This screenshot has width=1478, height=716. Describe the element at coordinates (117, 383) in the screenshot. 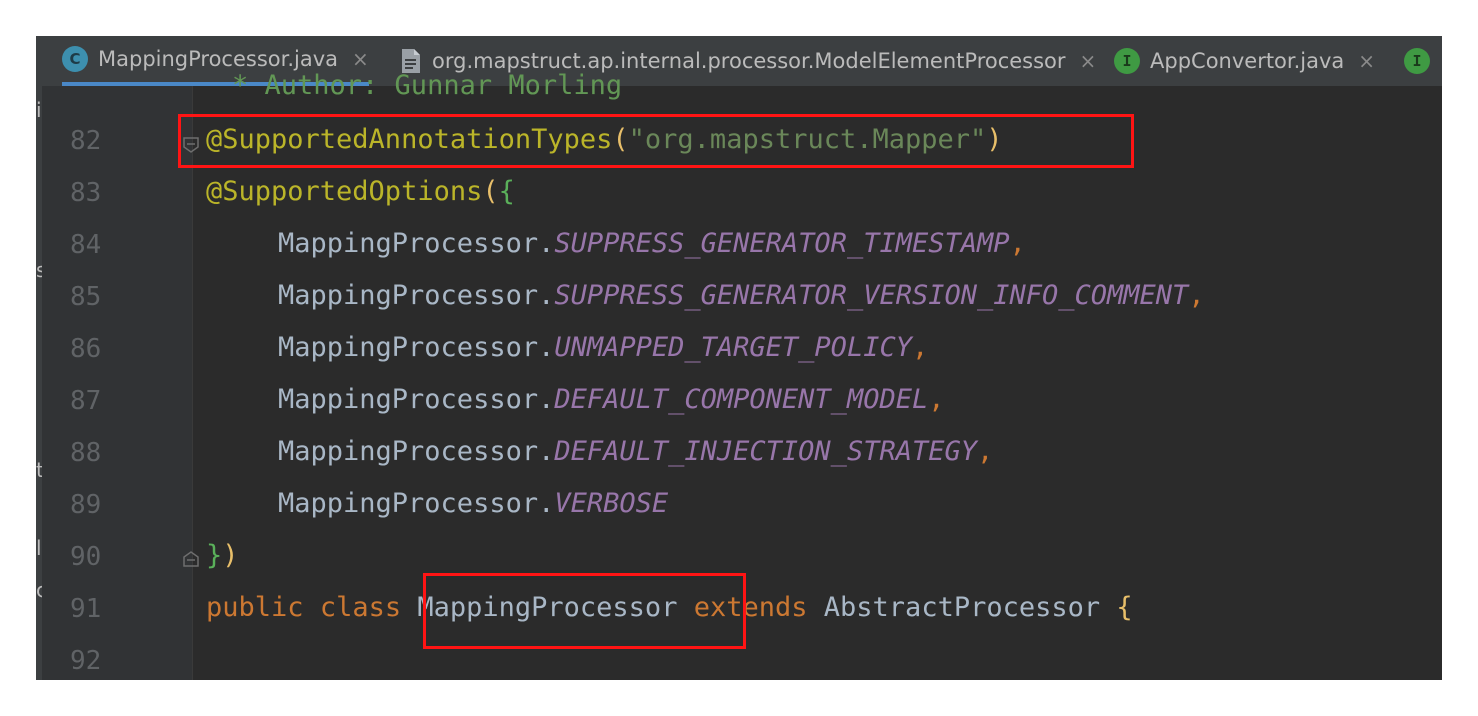

I see `line-number-gutter` at that location.